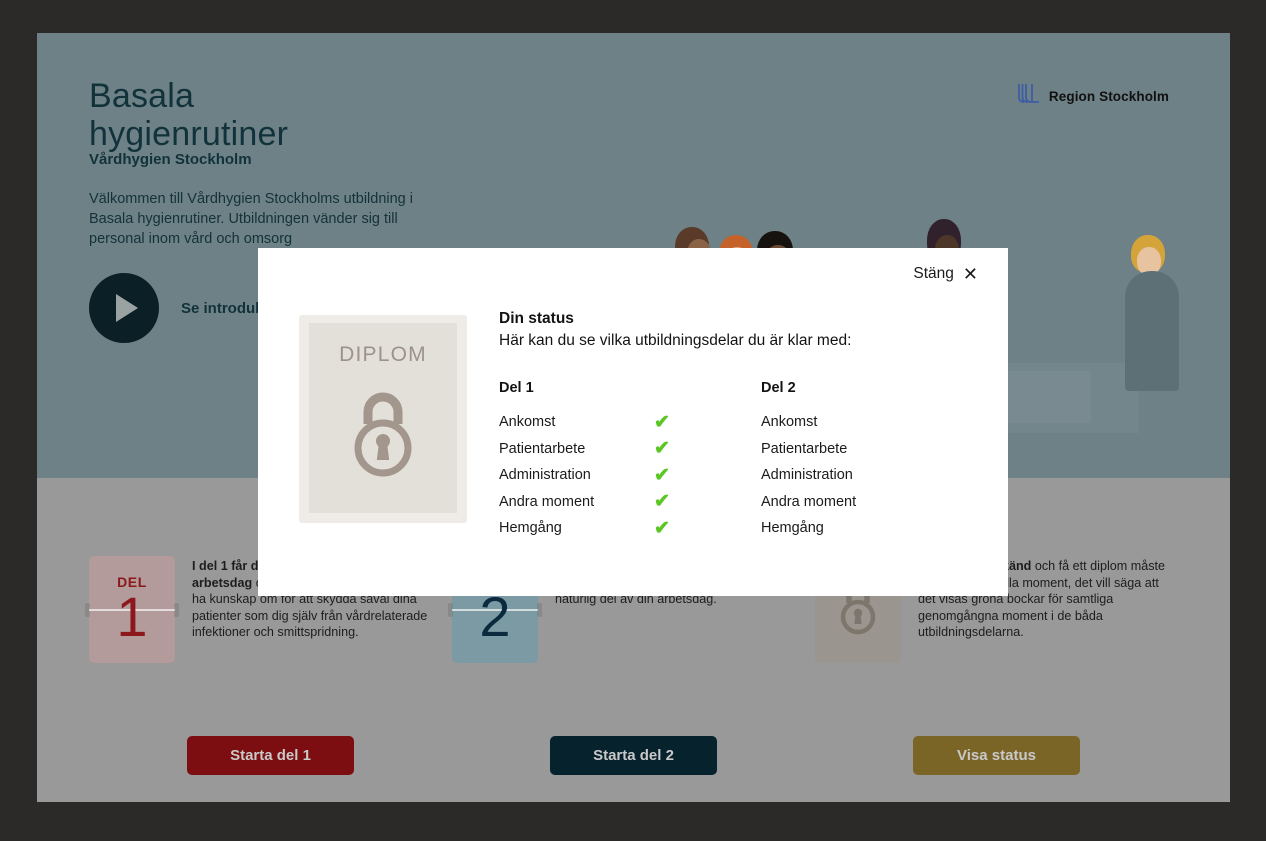 Image resolution: width=1266 pixels, height=841 pixels. Describe the element at coordinates (495, 616) in the screenshot. I see `part-2-tile-number: 2` at that location.